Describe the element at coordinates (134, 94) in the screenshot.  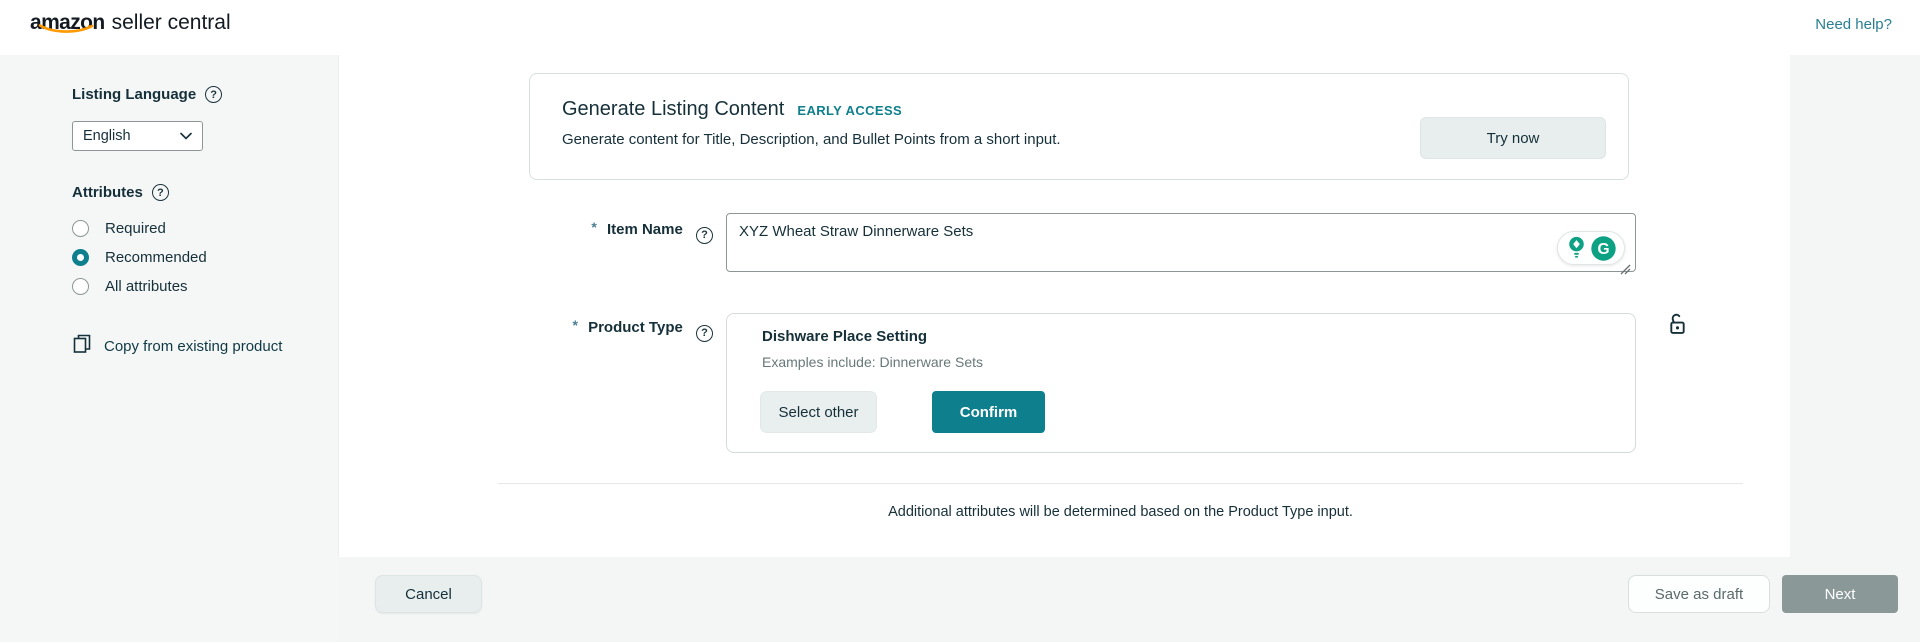
I see `listing-language-label: Listing Language` at that location.